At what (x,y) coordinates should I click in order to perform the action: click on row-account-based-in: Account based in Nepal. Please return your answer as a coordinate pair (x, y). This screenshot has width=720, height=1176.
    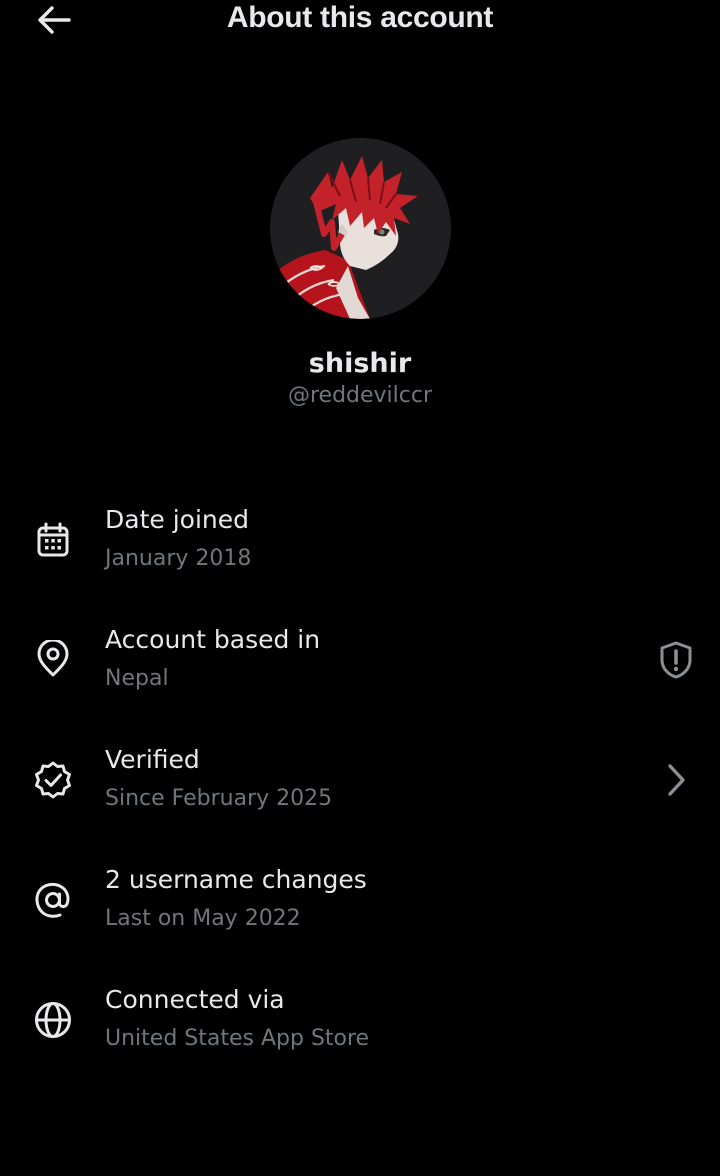
    Looking at the image, I should click on (360, 670).